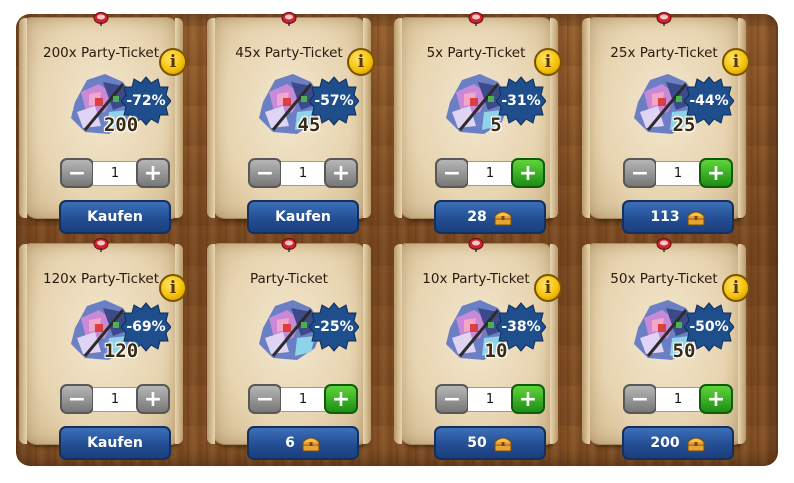  I want to click on offer-card: 50x Party-Ticket i -50% 50 − 1 + 200, so click(665, 348).